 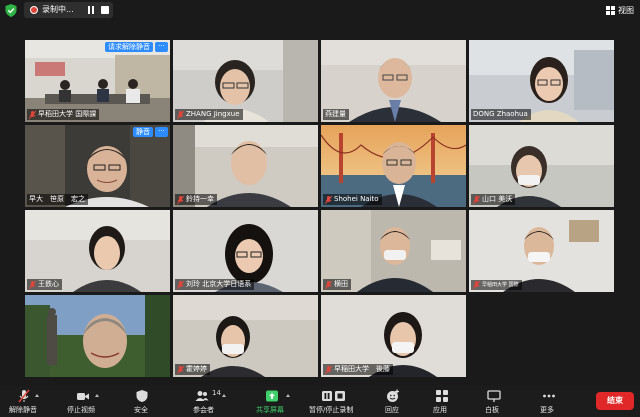 I want to click on participant-name: 燕建量, so click(x=335, y=114).